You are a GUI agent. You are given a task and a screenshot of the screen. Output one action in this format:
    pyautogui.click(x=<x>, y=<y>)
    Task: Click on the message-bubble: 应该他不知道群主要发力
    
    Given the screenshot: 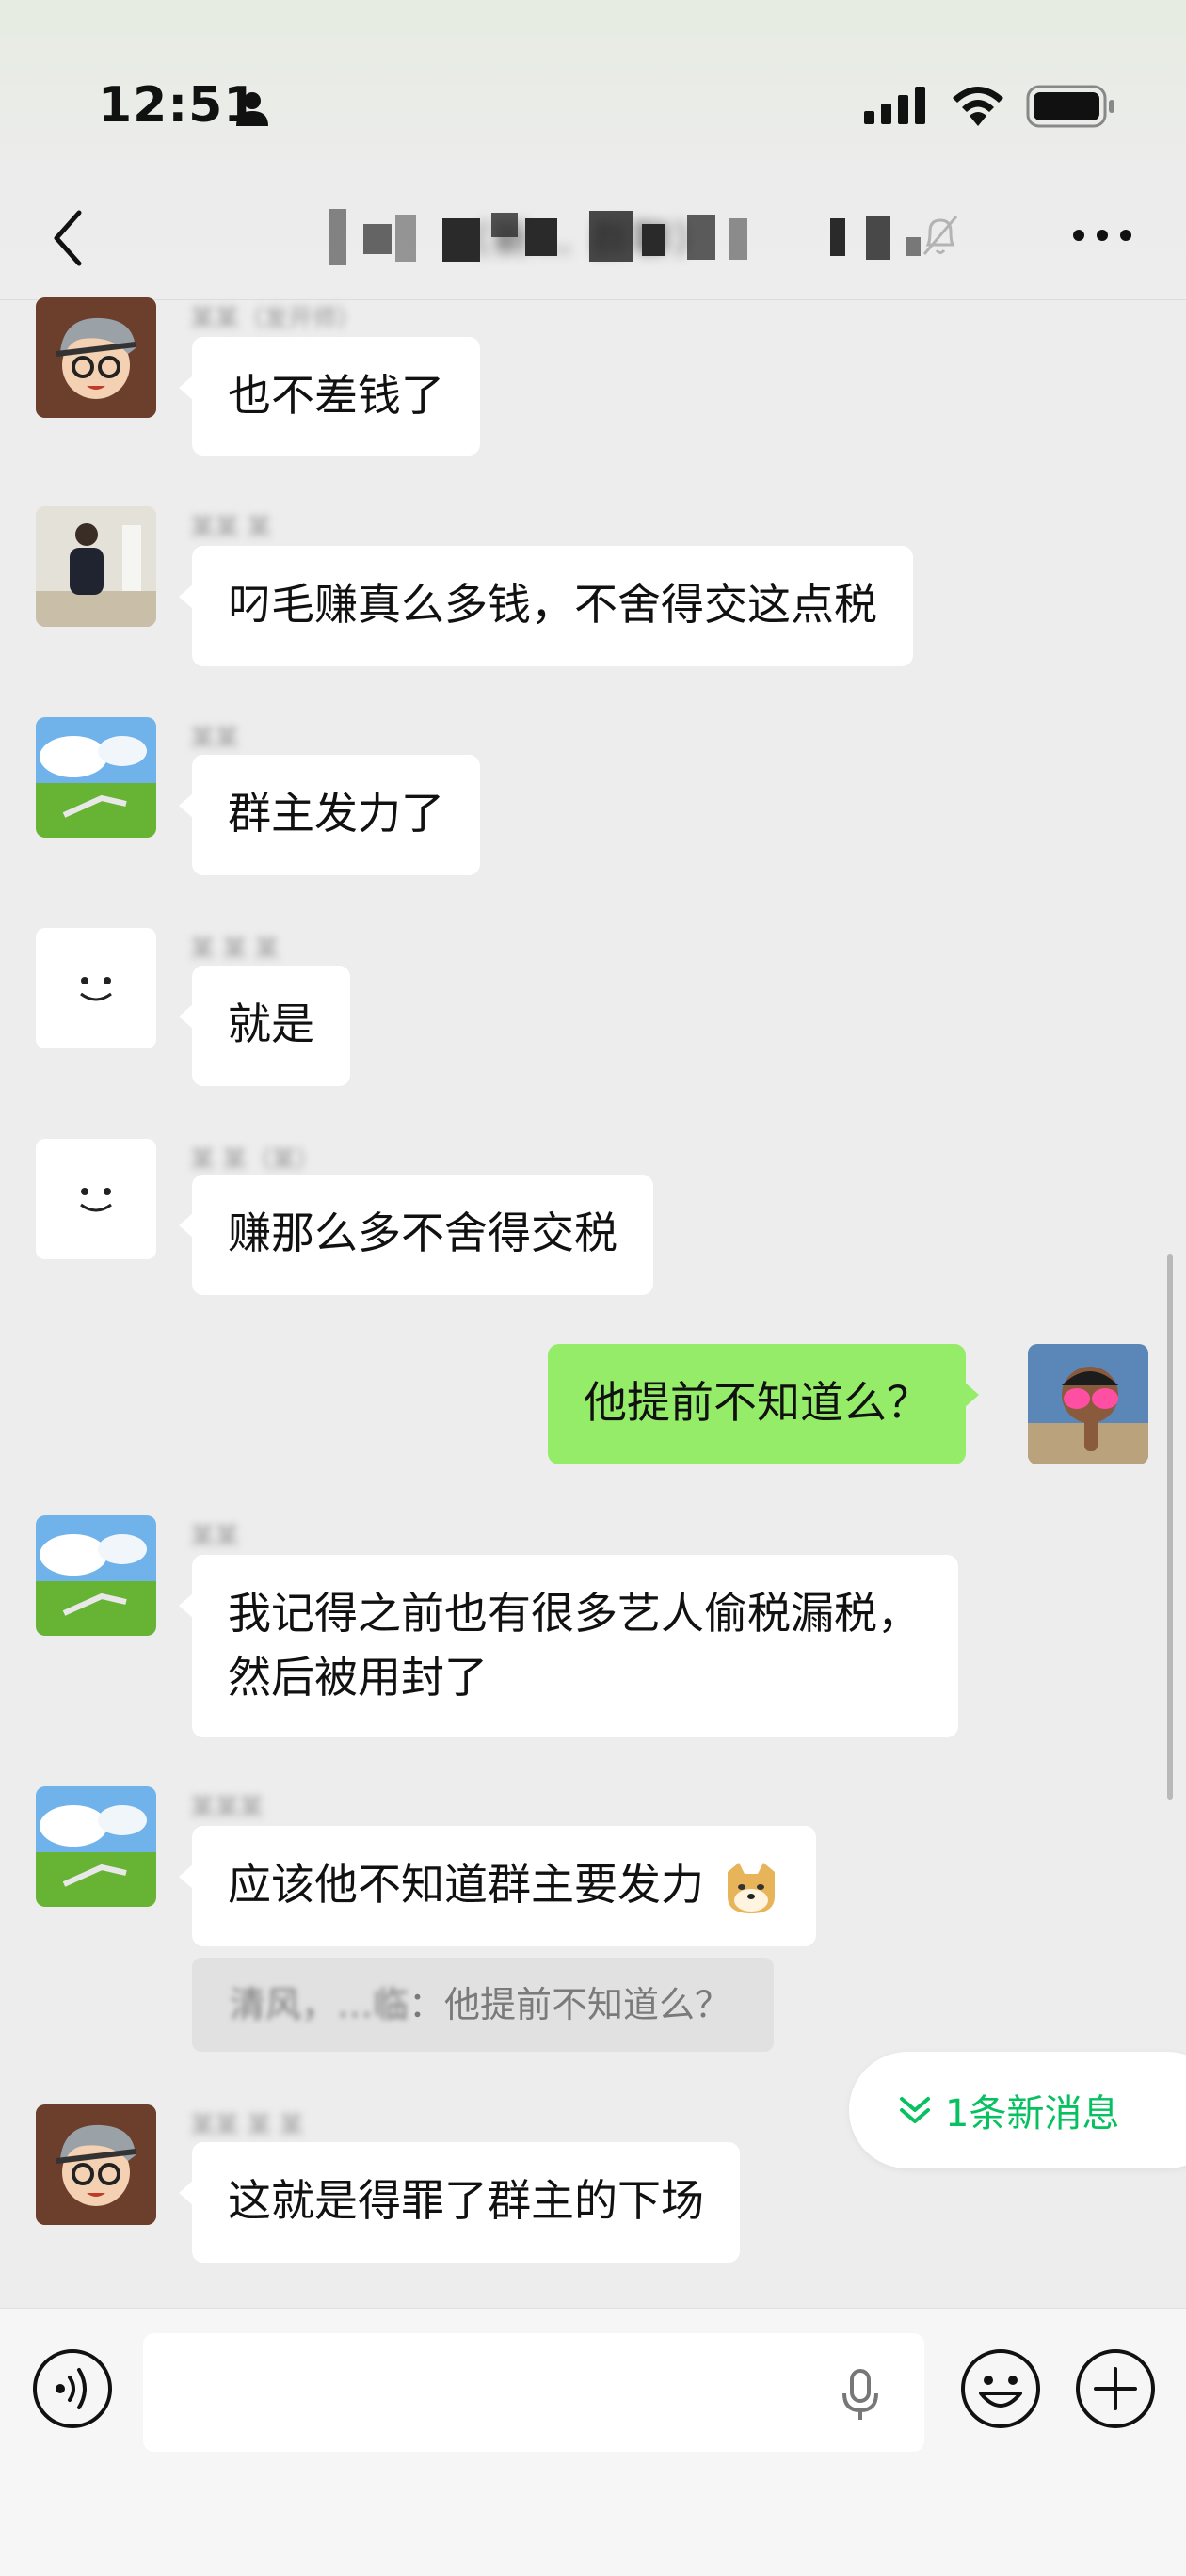 What is the action you would take?
    pyautogui.click(x=497, y=1886)
    